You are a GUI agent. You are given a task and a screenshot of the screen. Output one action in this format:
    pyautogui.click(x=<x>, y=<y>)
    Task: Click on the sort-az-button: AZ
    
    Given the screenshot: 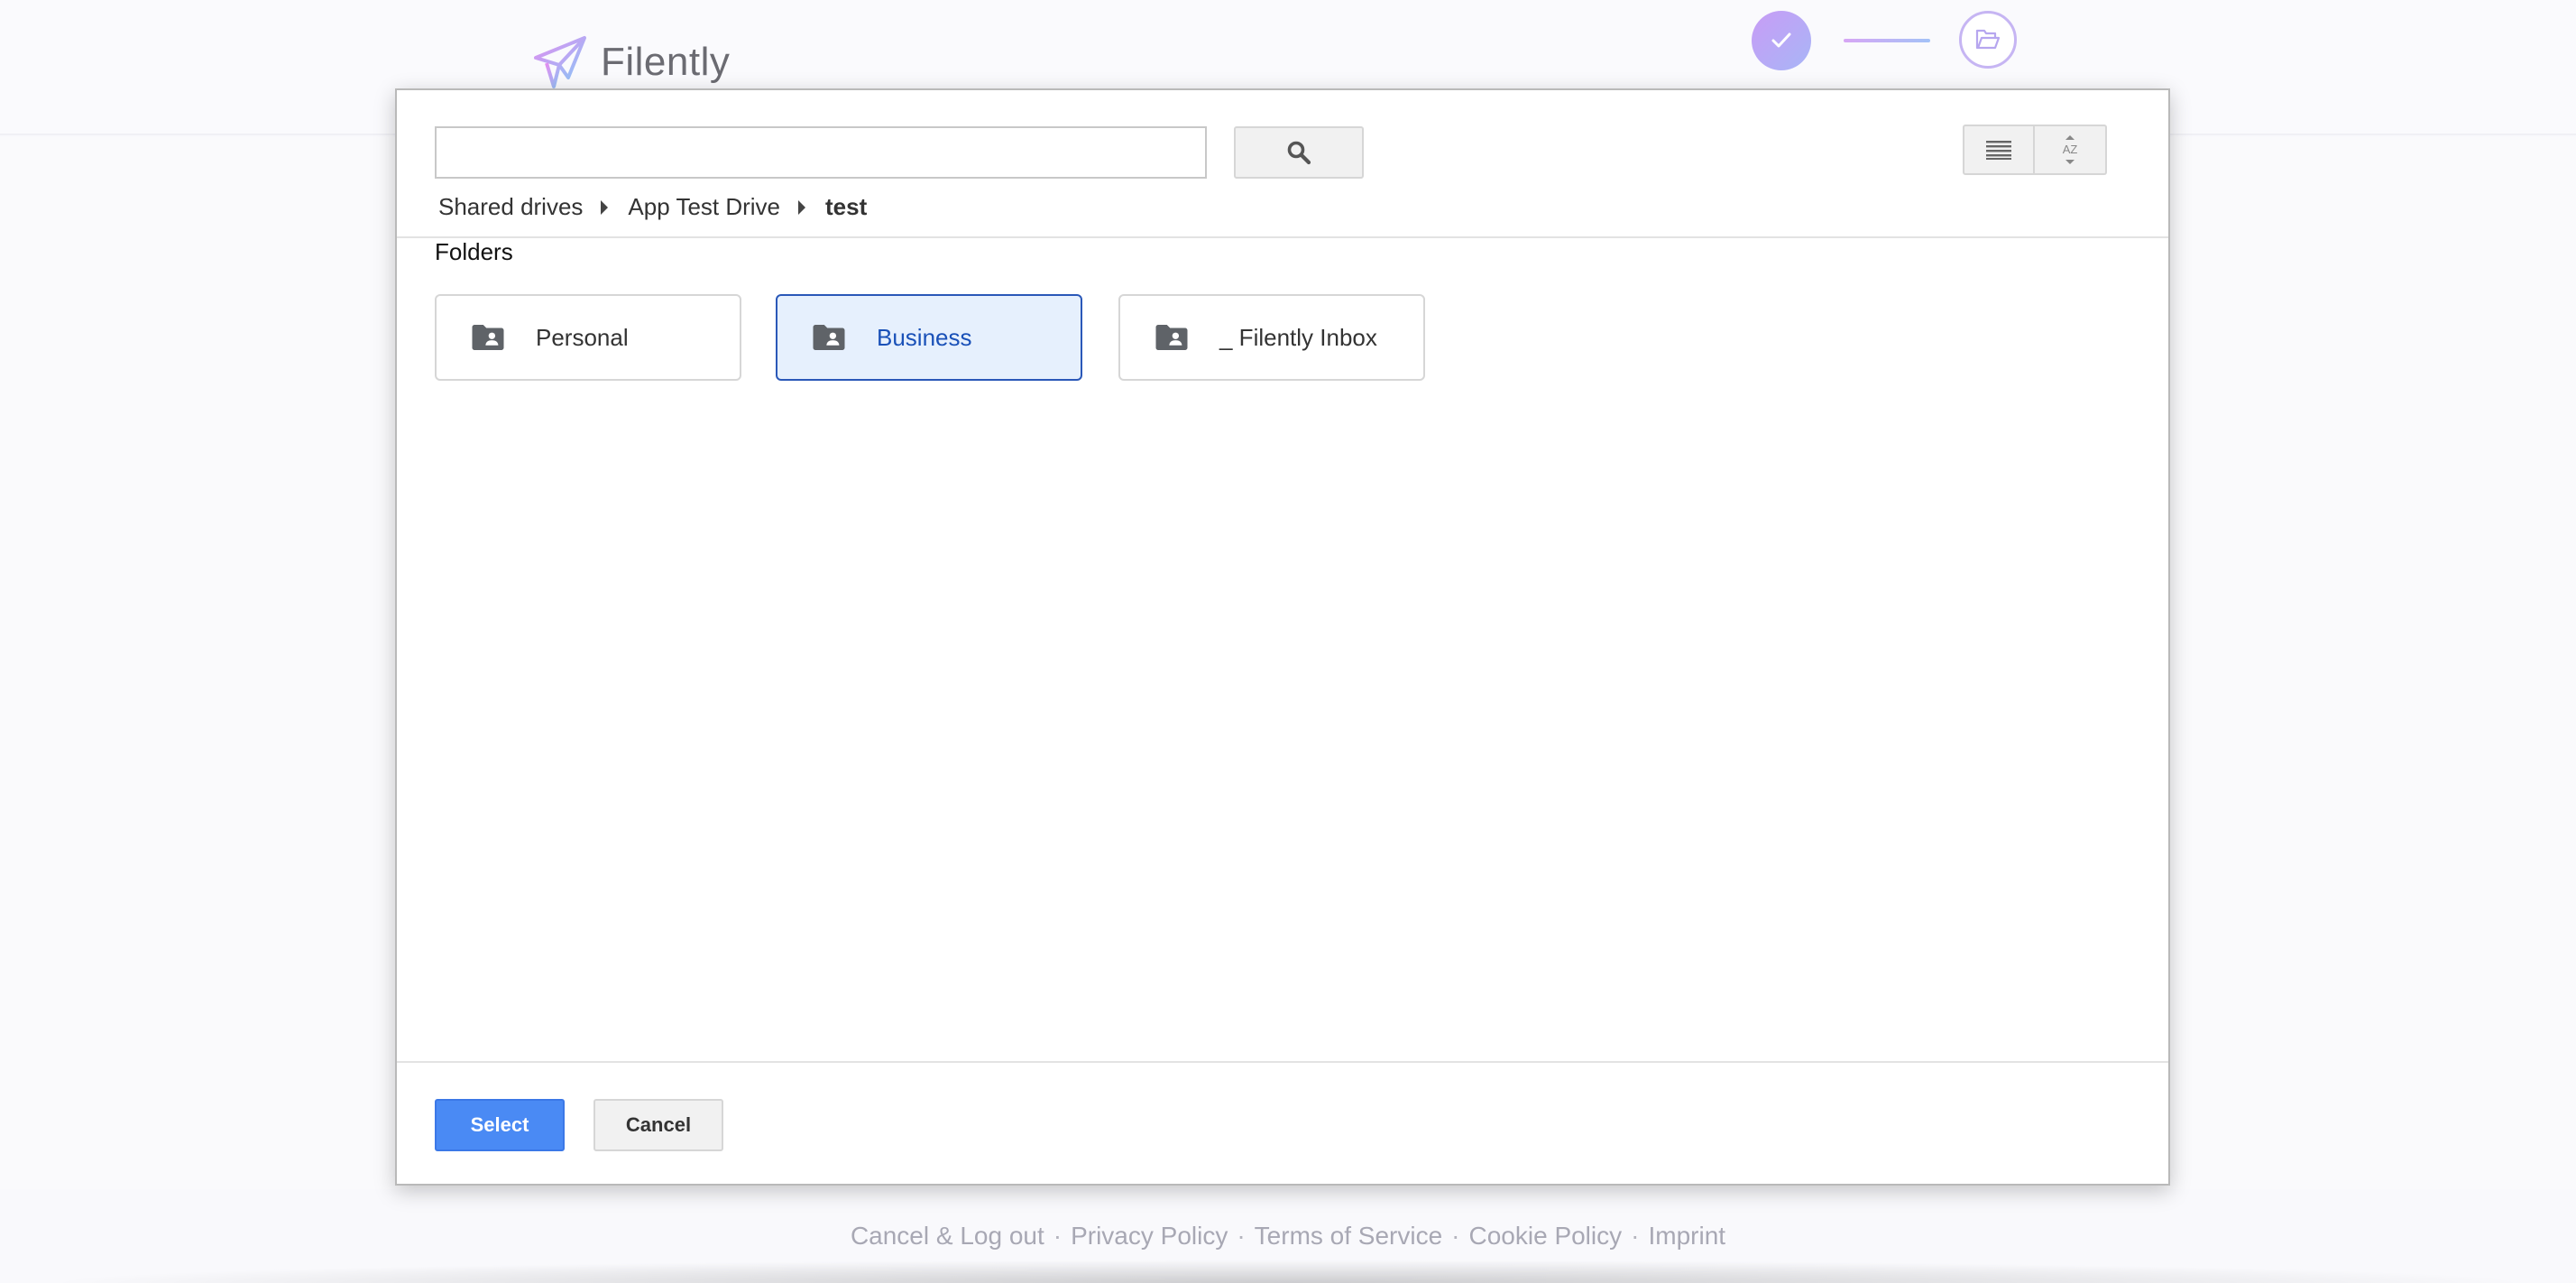 What is the action you would take?
    pyautogui.click(x=2071, y=150)
    